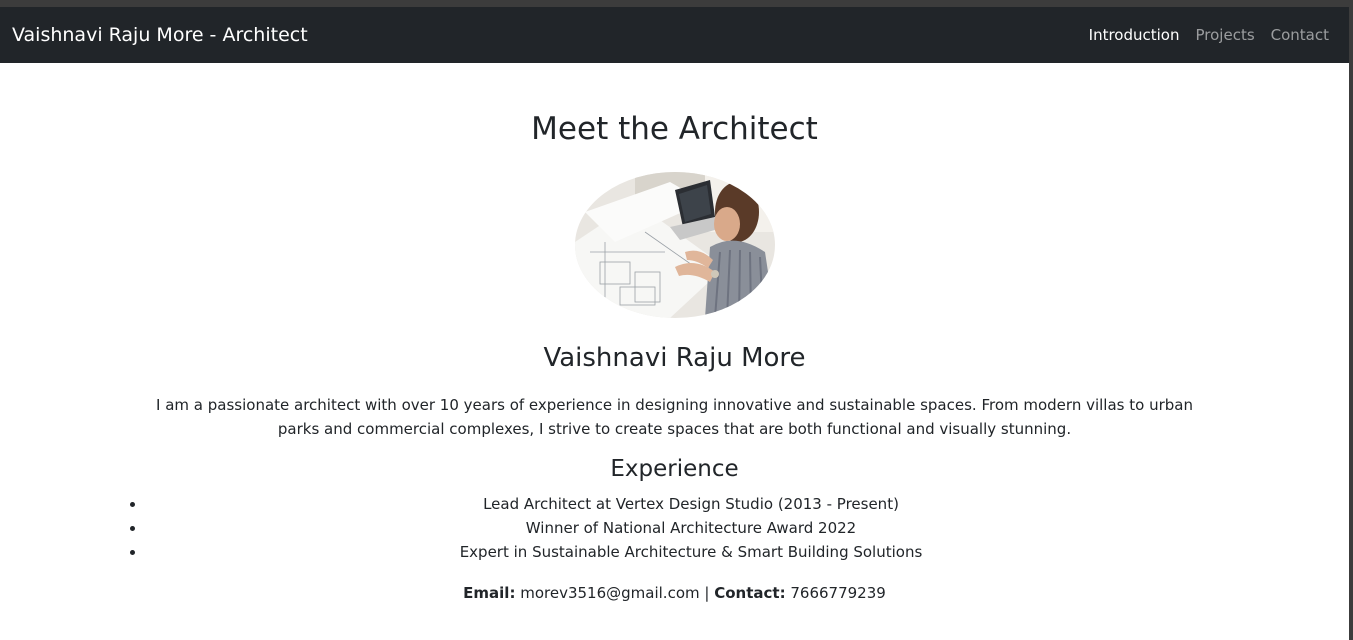  What do you see at coordinates (160, 35) in the screenshot?
I see `navbar-brand: Vaishnavi Raju More - Architect` at bounding box center [160, 35].